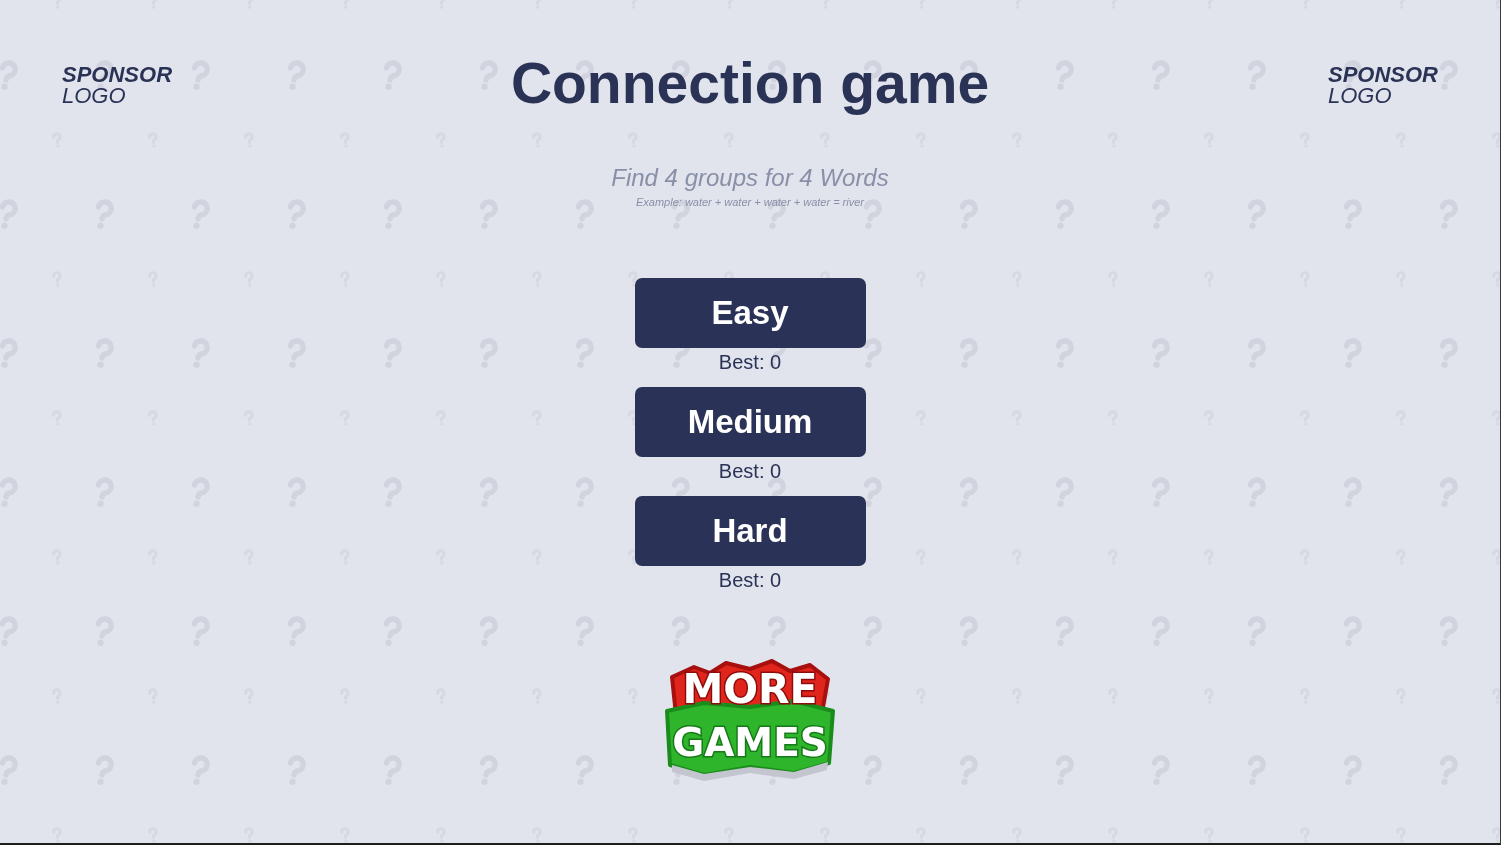 The image size is (1501, 845). Describe the element at coordinates (750, 531) in the screenshot. I see `difficulty-button: Hard` at that location.